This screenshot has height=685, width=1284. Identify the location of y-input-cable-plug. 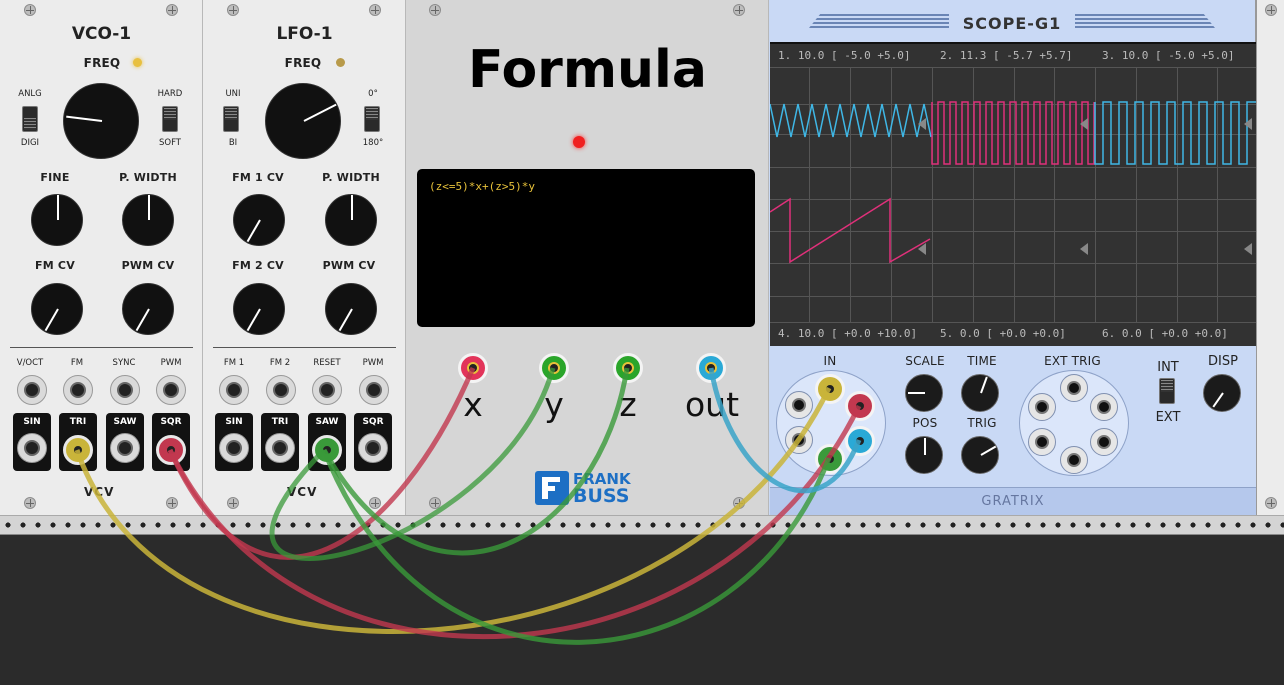
(554, 368).